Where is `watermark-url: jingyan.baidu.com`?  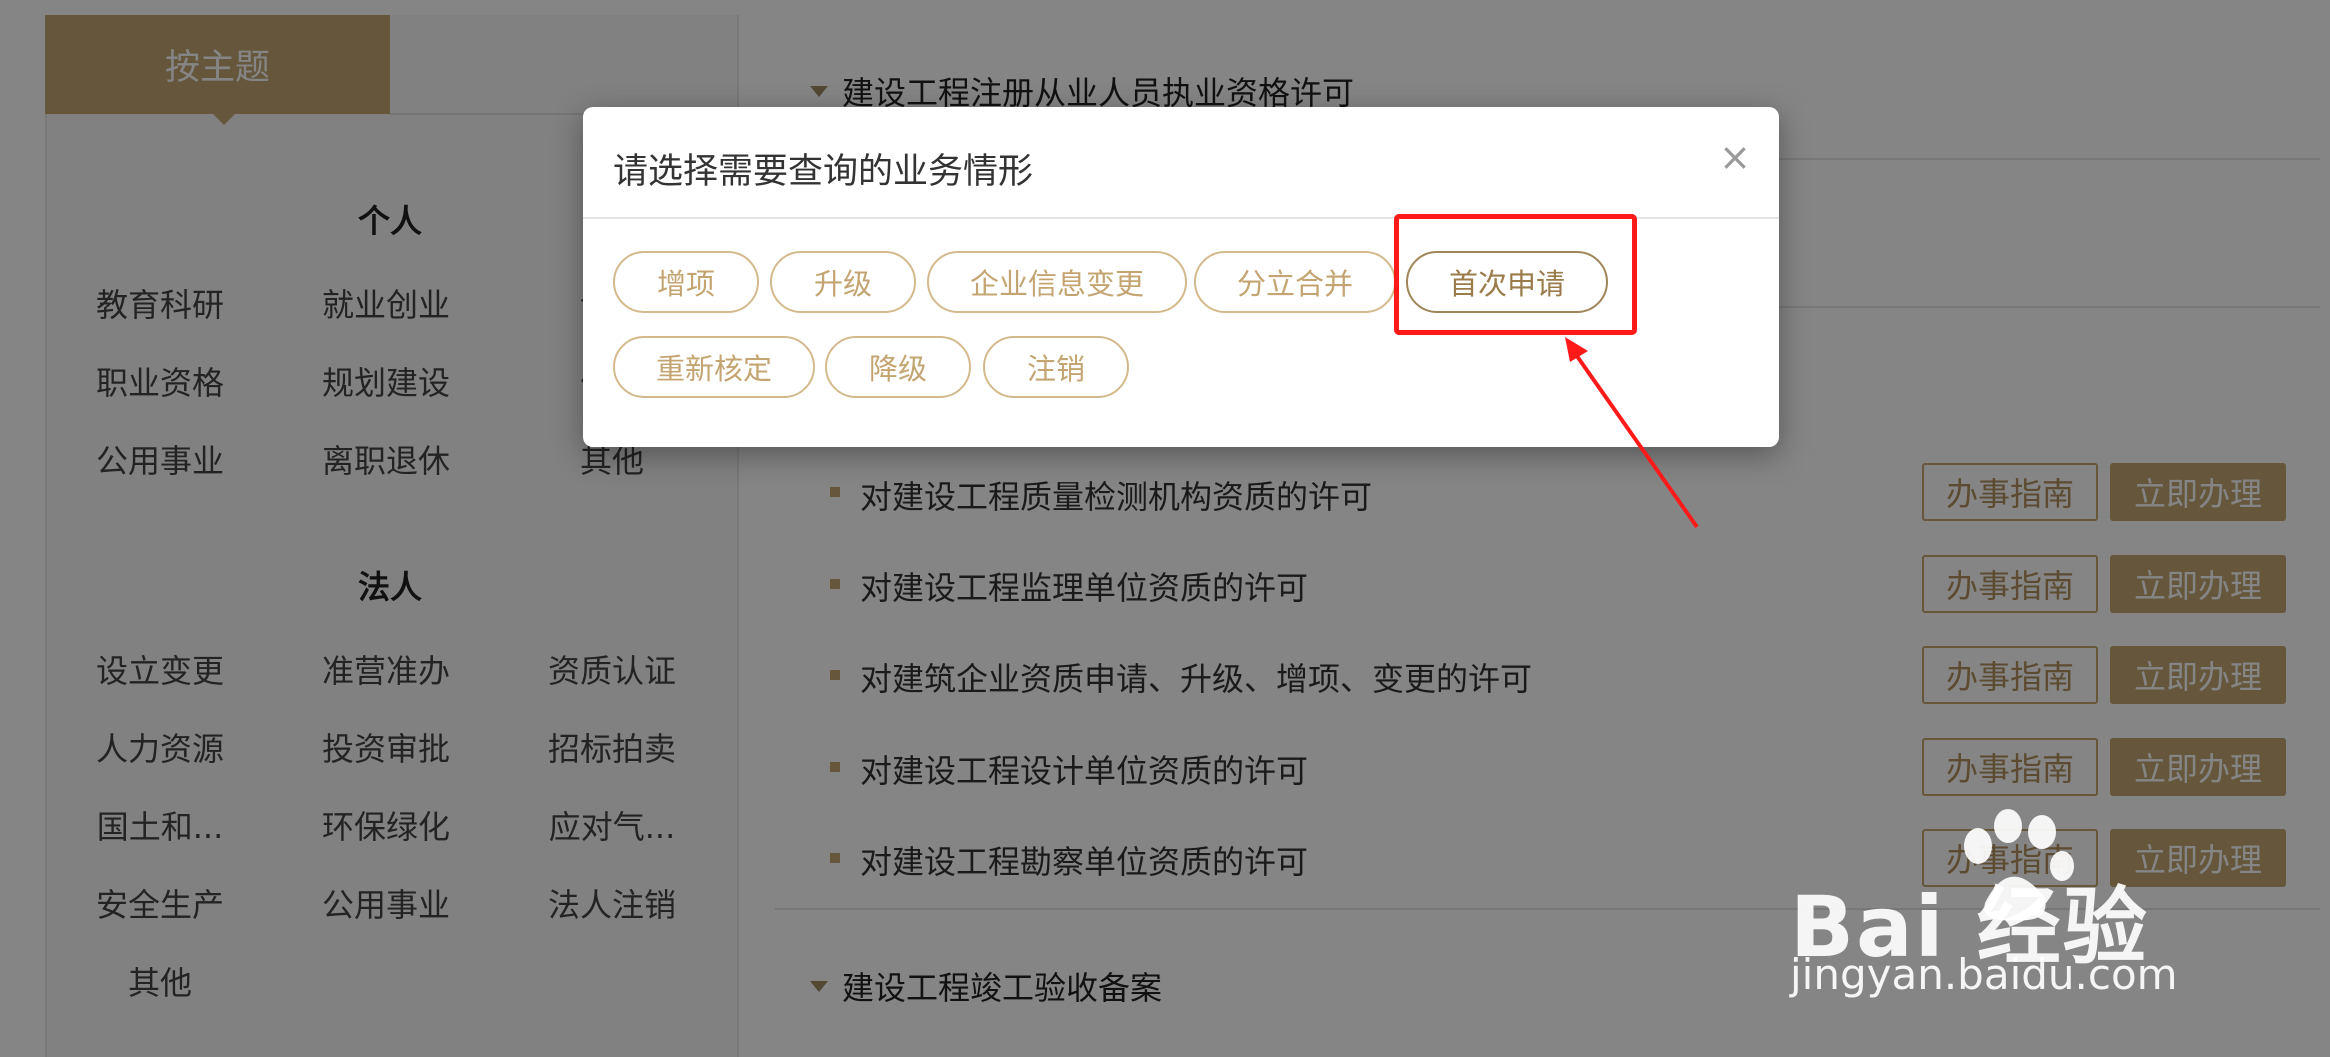
watermark-url: jingyan.baidu.com is located at coordinates (1984, 974).